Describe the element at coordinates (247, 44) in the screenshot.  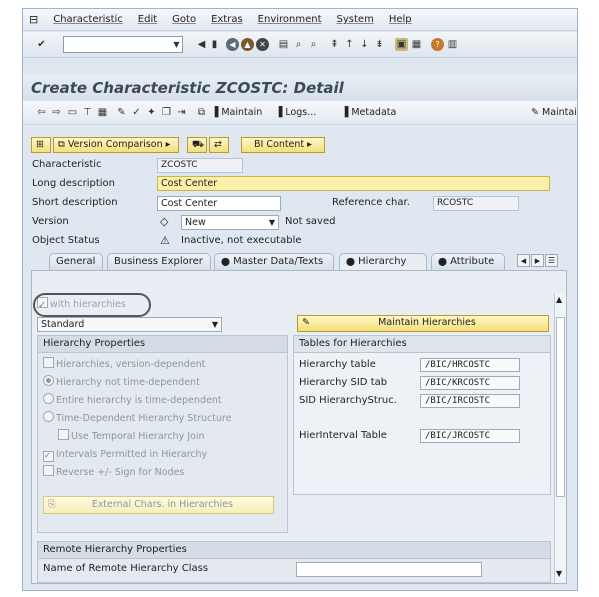
I see `exit-icon: ▲` at that location.